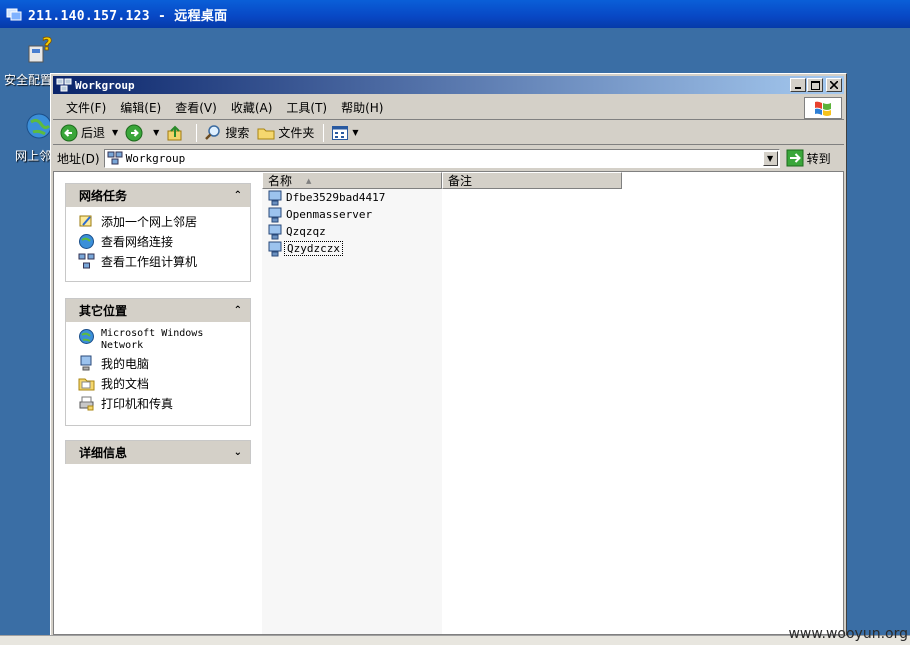 The image size is (910, 645). I want to click on views-button: ▼, so click(344, 133).